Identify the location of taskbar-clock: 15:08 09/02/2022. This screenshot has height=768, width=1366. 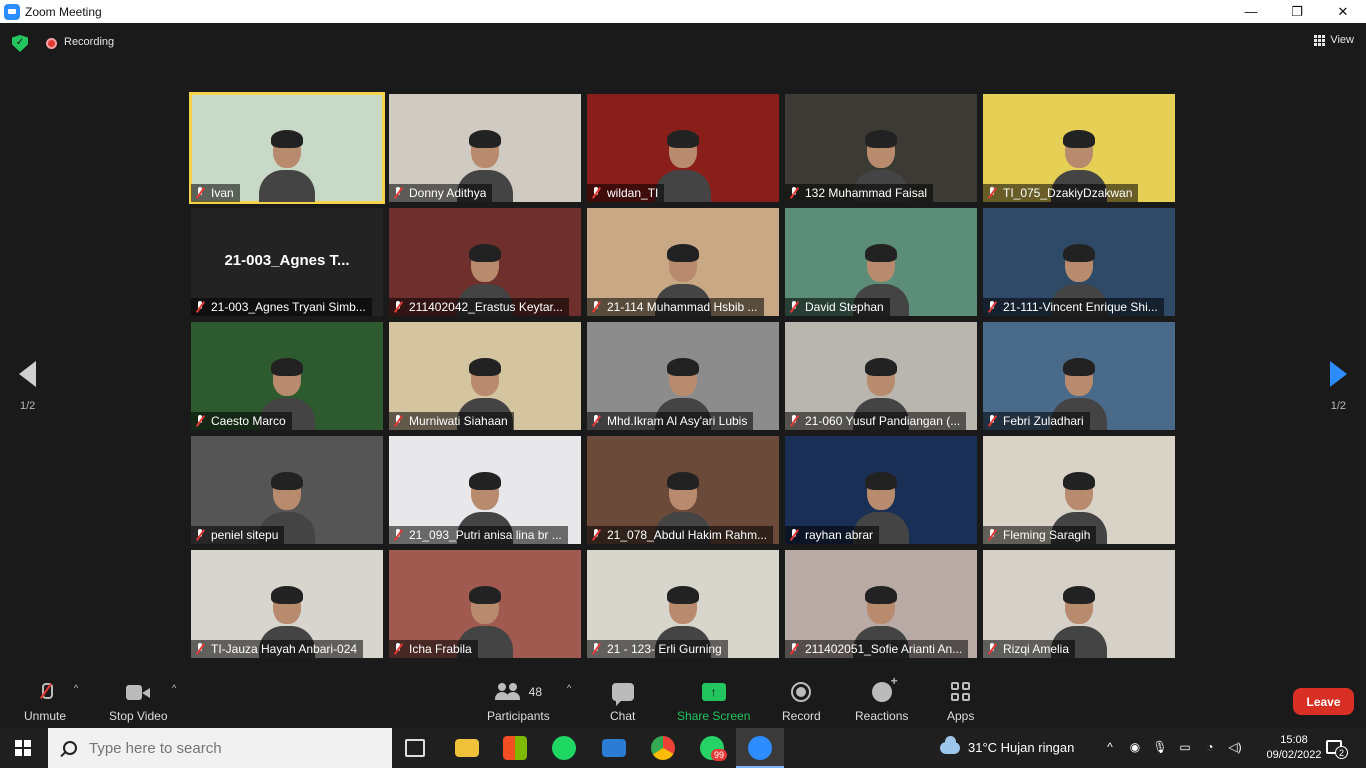
(1294, 748).